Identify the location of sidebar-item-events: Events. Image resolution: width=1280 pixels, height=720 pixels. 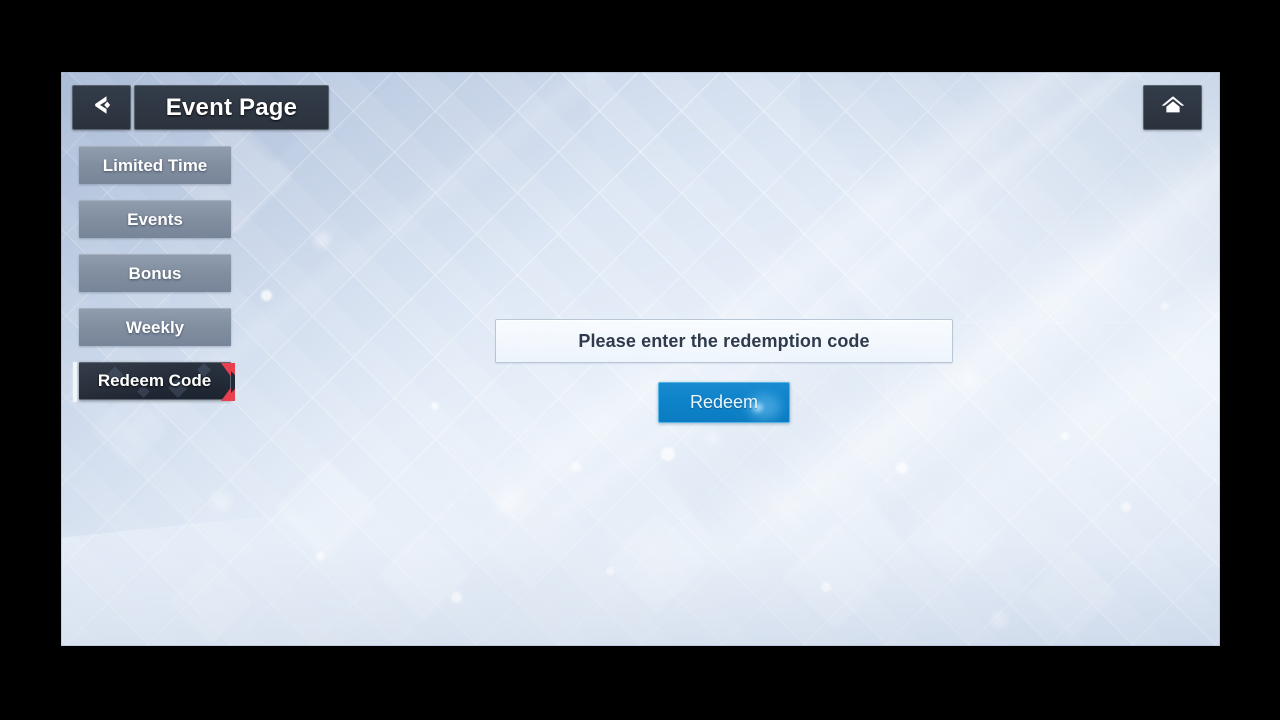
(155, 219).